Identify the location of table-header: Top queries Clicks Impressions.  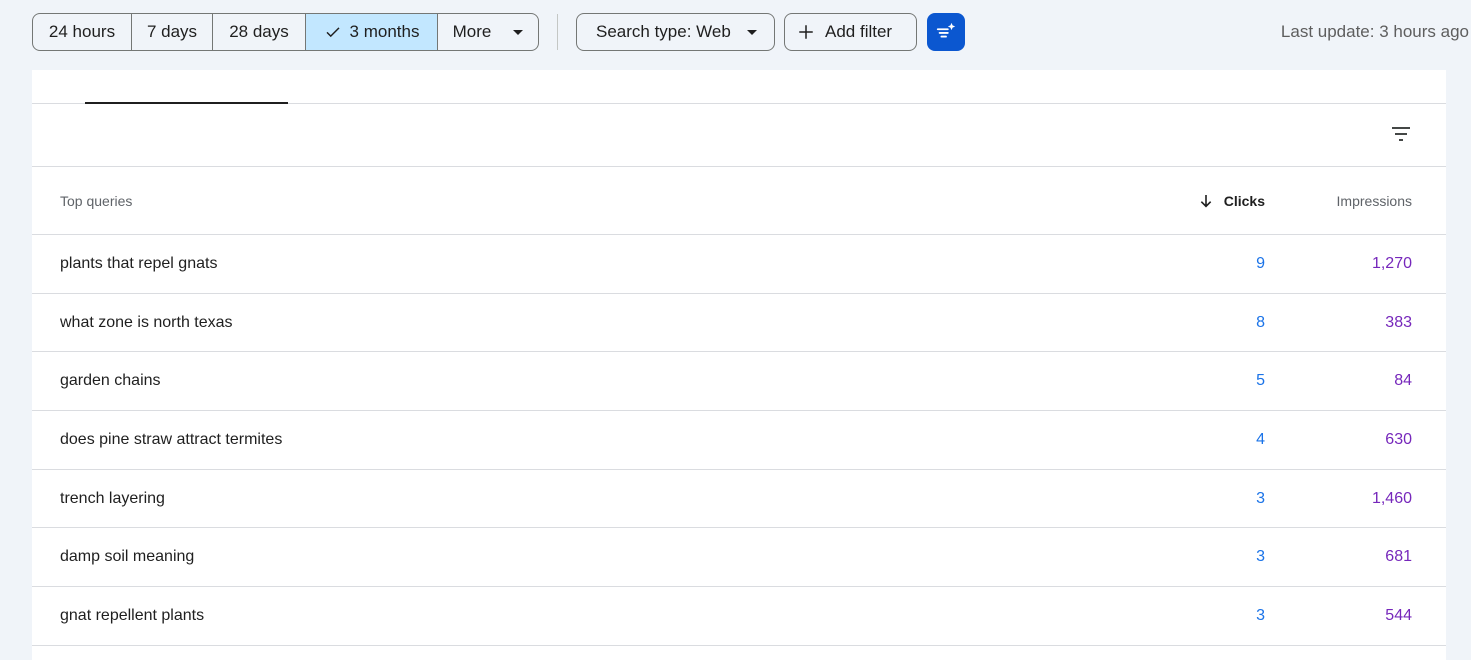
(739, 201).